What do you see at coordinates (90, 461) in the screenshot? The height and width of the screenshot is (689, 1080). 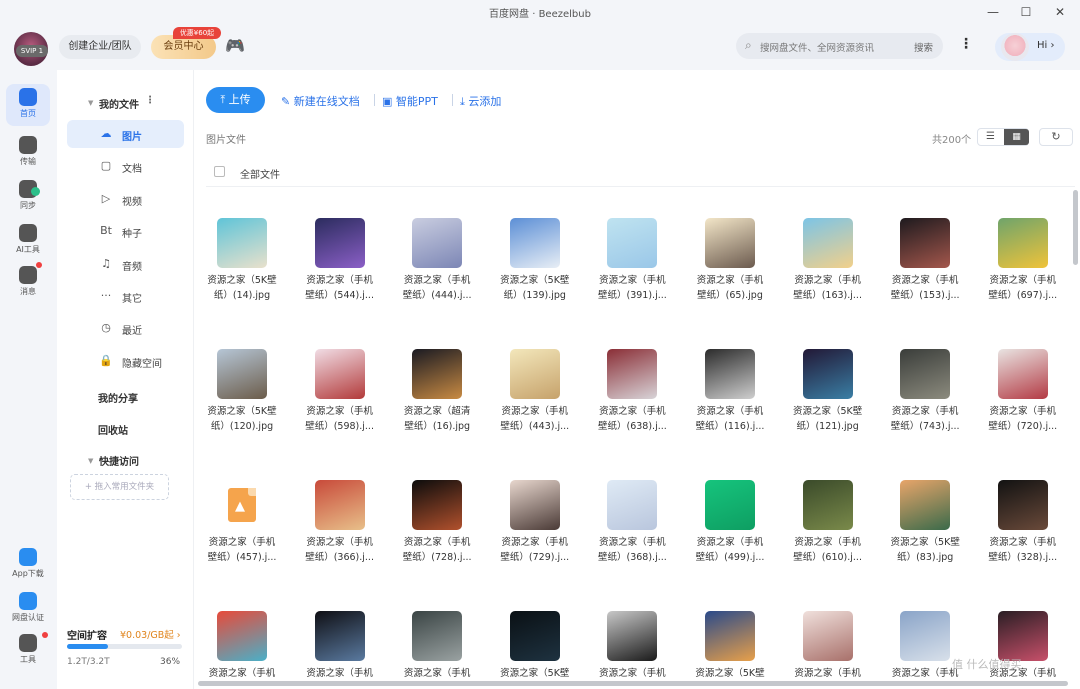 I see `quick-access-caret-icon: ▼` at bounding box center [90, 461].